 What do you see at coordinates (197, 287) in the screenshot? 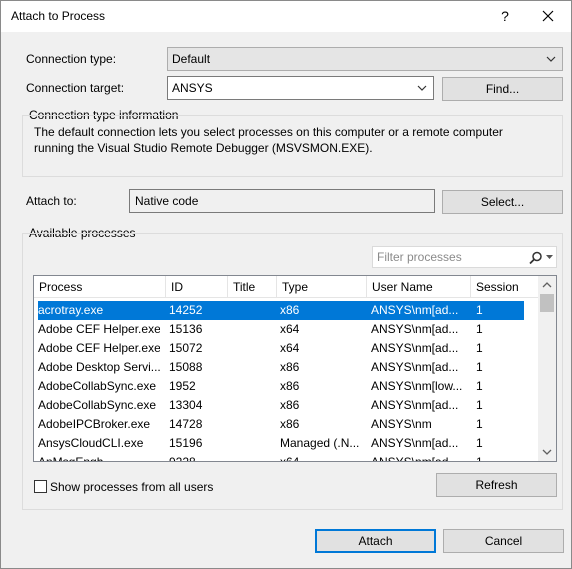
I see `column-header-id: ID` at bounding box center [197, 287].